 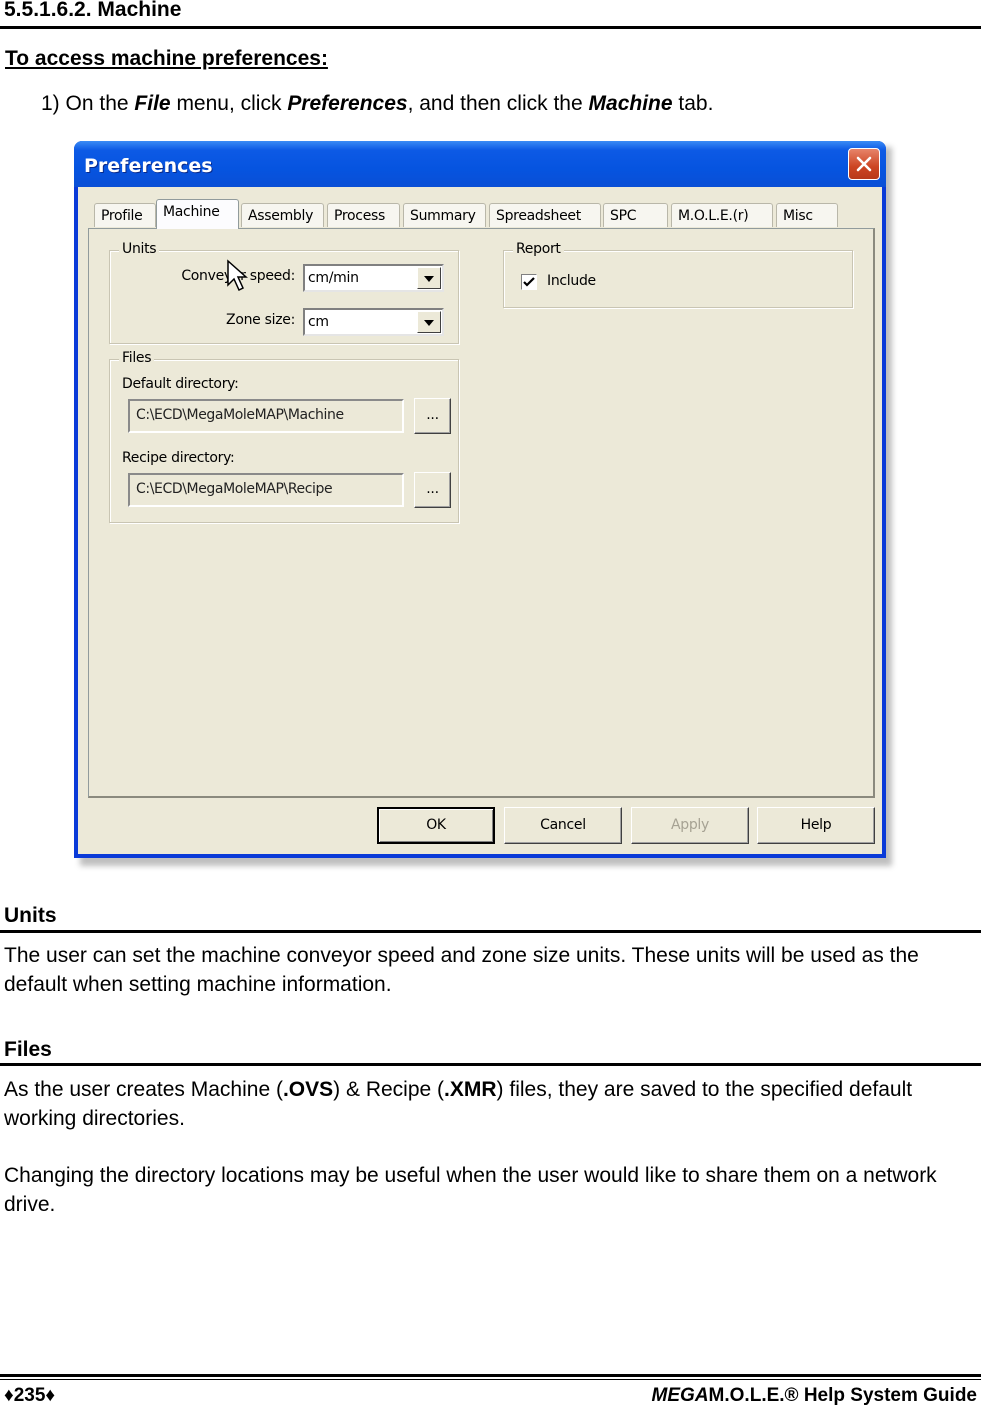 I want to click on tab-spc: SPC, so click(x=635, y=215).